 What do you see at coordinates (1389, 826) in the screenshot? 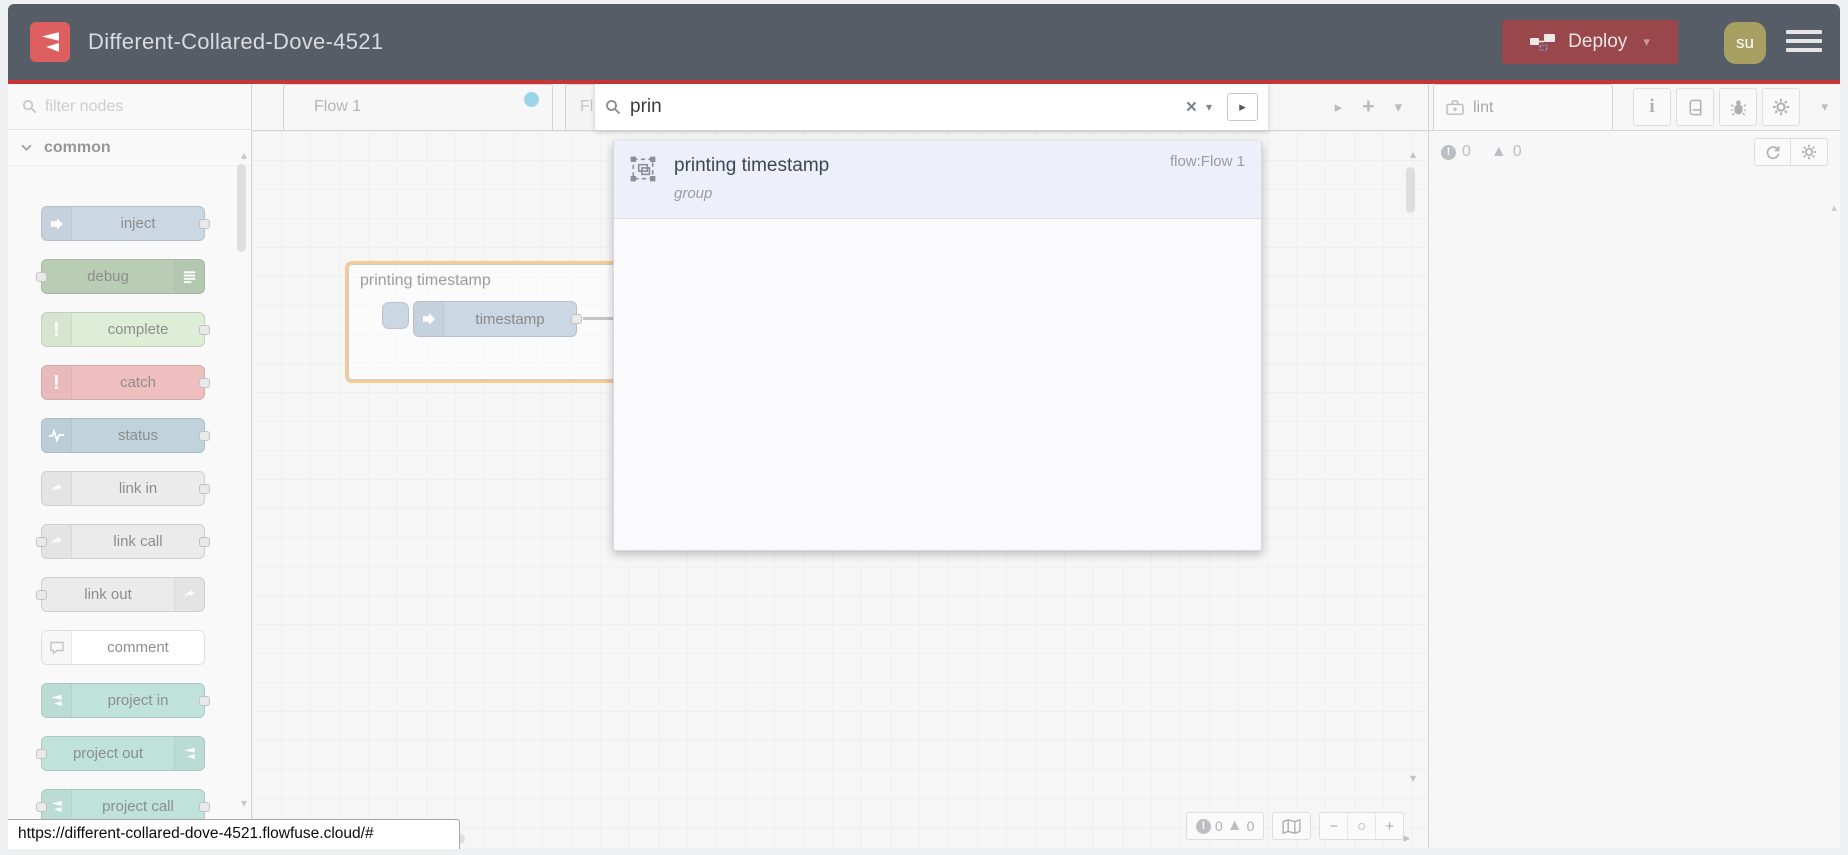
I see `zoom-in-button: +` at bounding box center [1389, 826].